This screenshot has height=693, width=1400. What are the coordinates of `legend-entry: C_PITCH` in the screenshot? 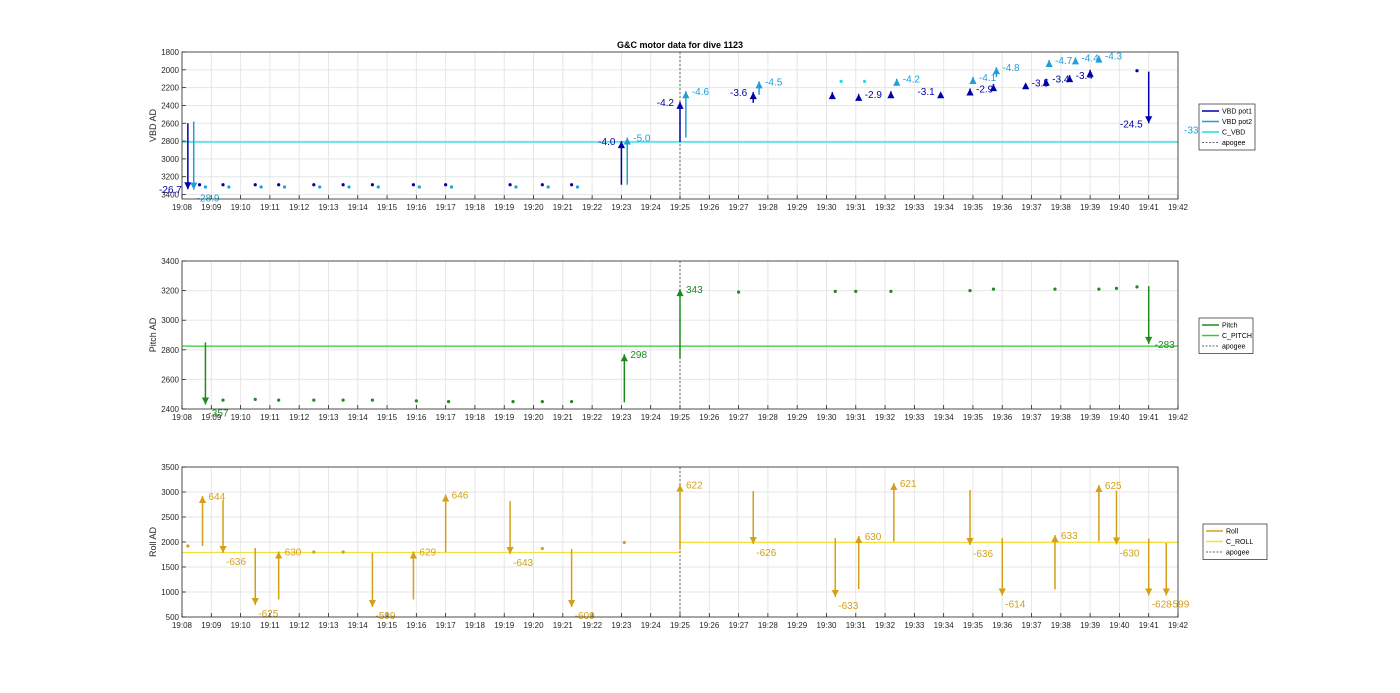 It's located at (1237, 336).